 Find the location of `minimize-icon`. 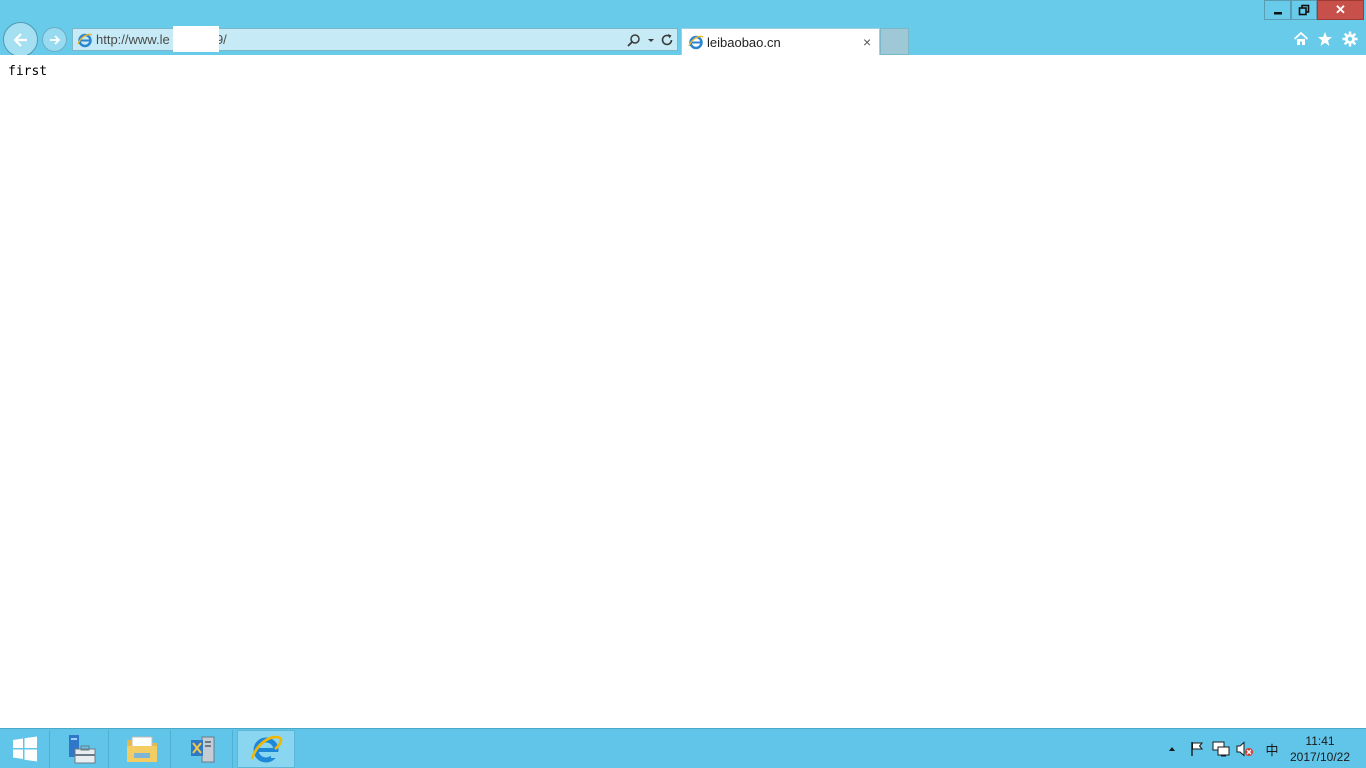

minimize-icon is located at coordinates (1277, 13).